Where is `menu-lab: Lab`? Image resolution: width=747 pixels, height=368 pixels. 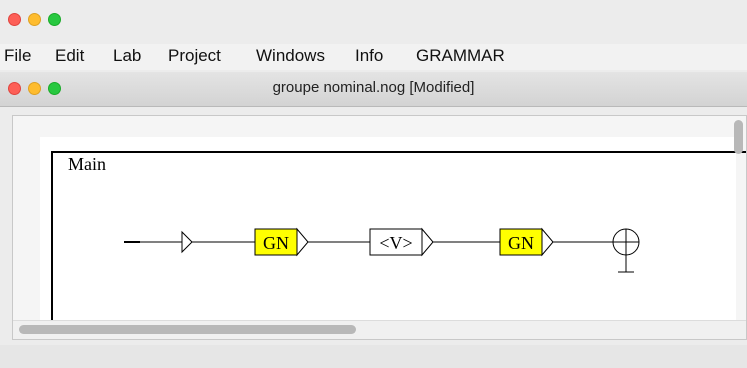 menu-lab: Lab is located at coordinates (127, 56).